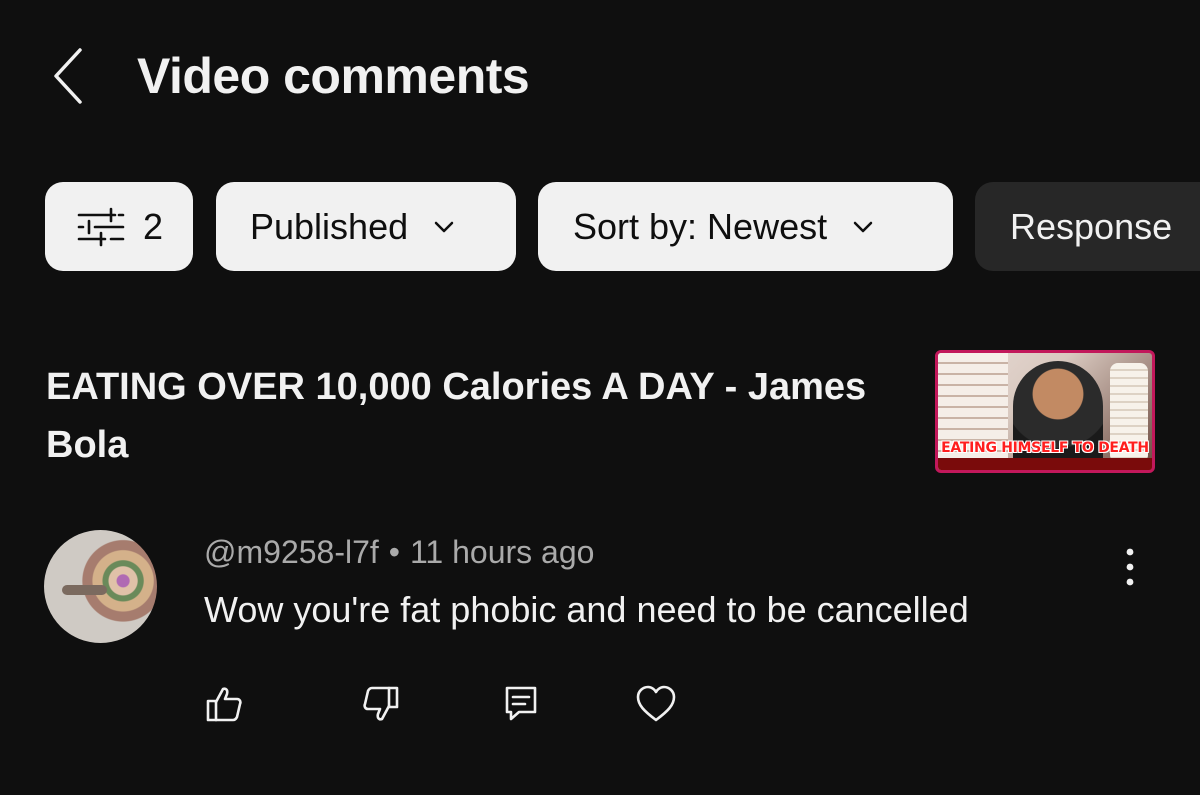  Describe the element at coordinates (700, 226) in the screenshot. I see `sort-label: Sort by: Newest` at that location.